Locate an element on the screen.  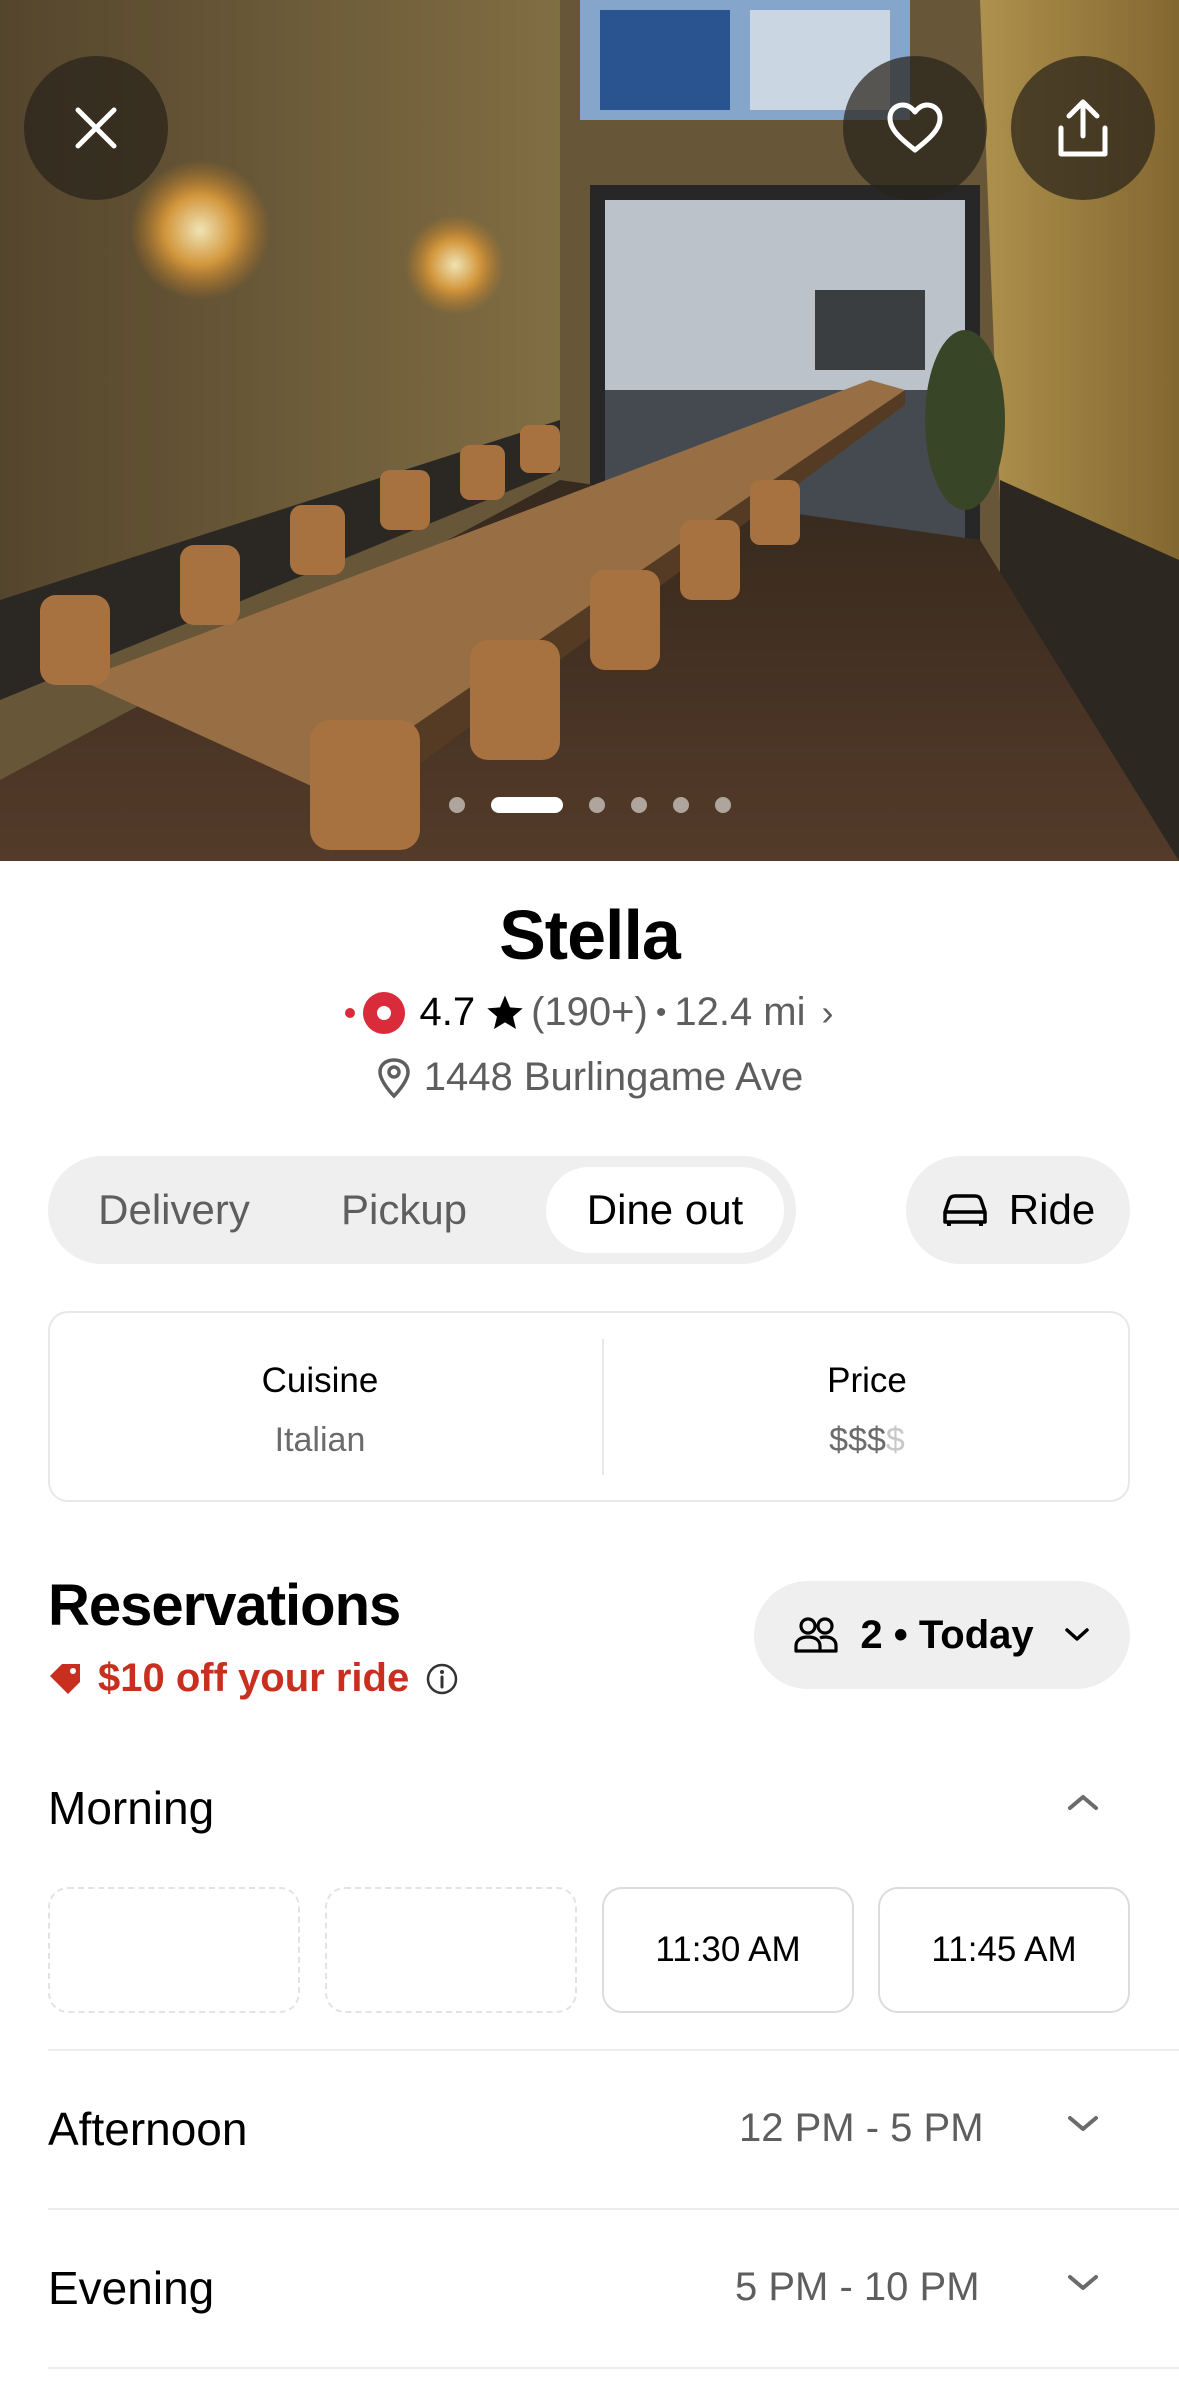
distance: 12.4 mi is located at coordinates (740, 1012).